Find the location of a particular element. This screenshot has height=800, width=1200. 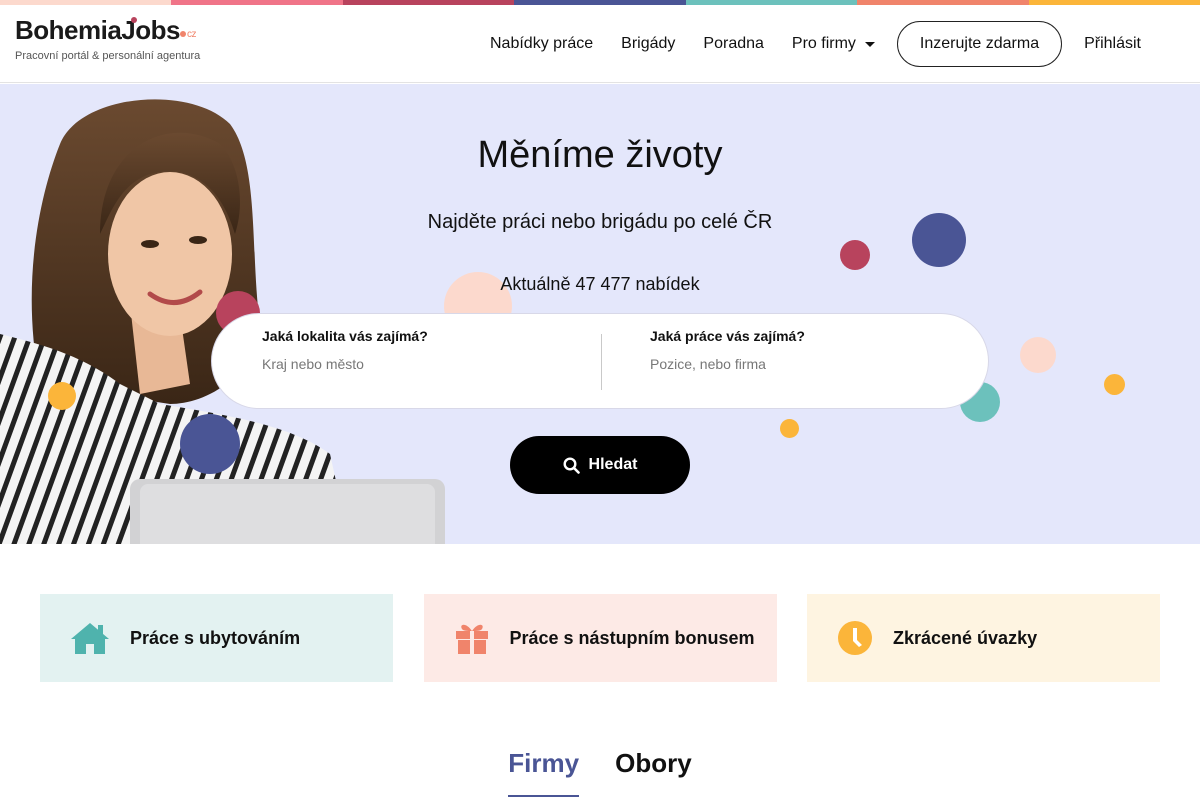

job-label: Jaká práce vás zajímá? is located at coordinates (727, 336).